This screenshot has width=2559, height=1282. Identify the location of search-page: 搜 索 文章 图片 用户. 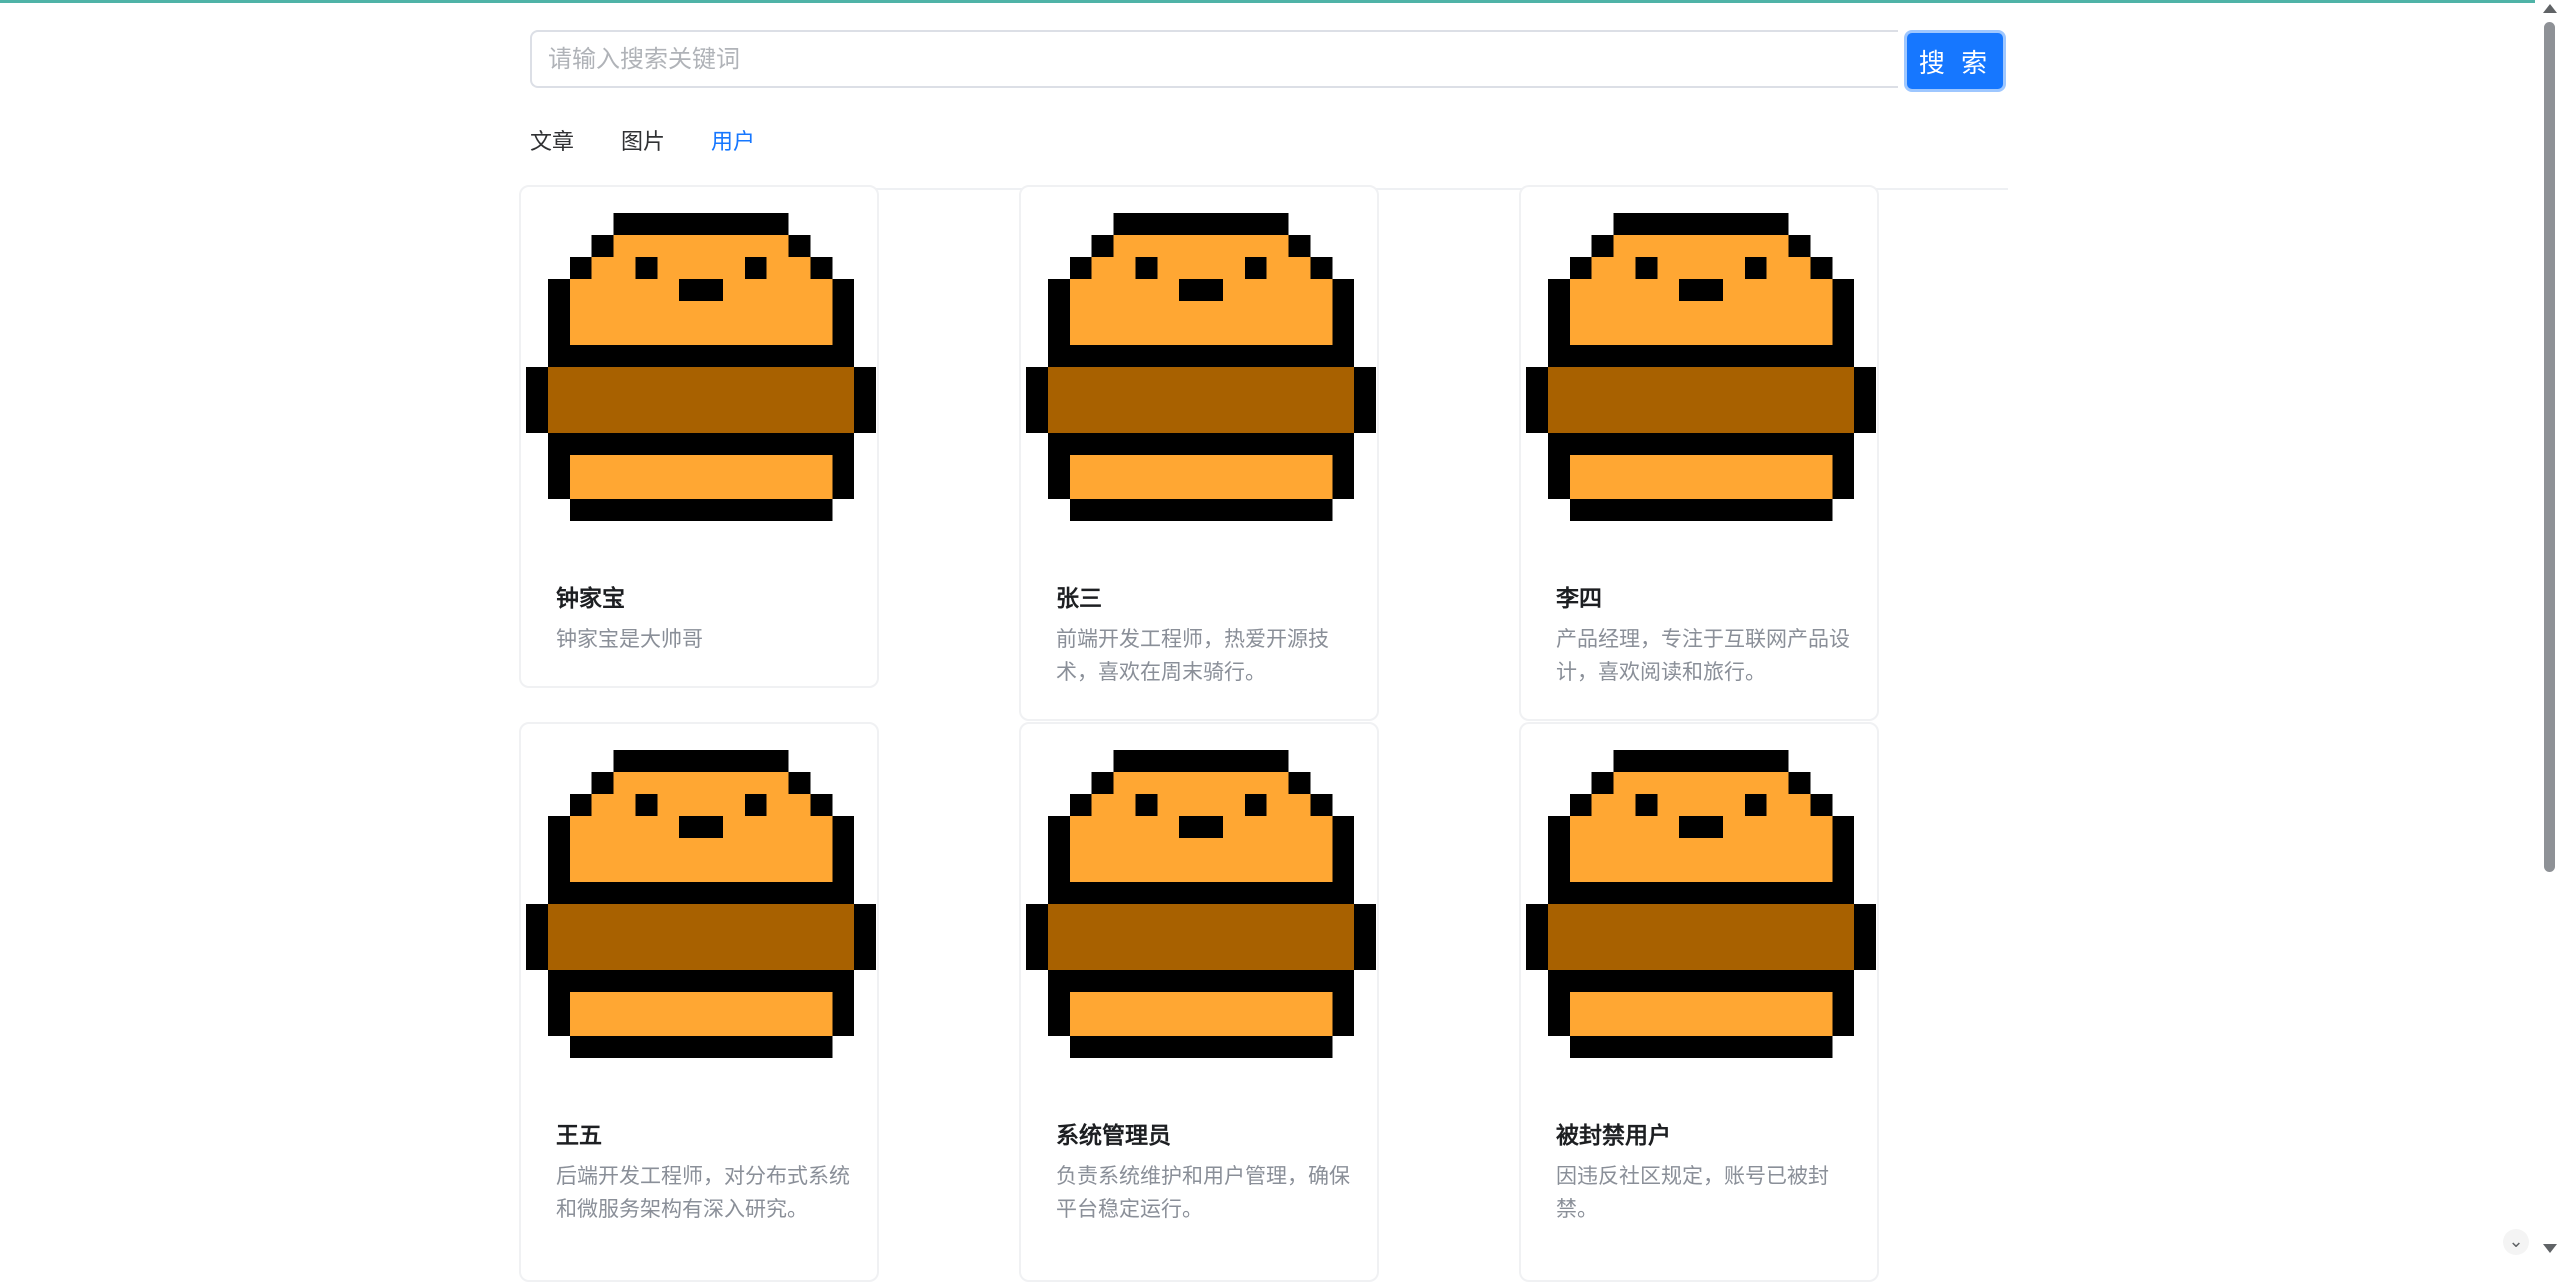
(1269, 110).